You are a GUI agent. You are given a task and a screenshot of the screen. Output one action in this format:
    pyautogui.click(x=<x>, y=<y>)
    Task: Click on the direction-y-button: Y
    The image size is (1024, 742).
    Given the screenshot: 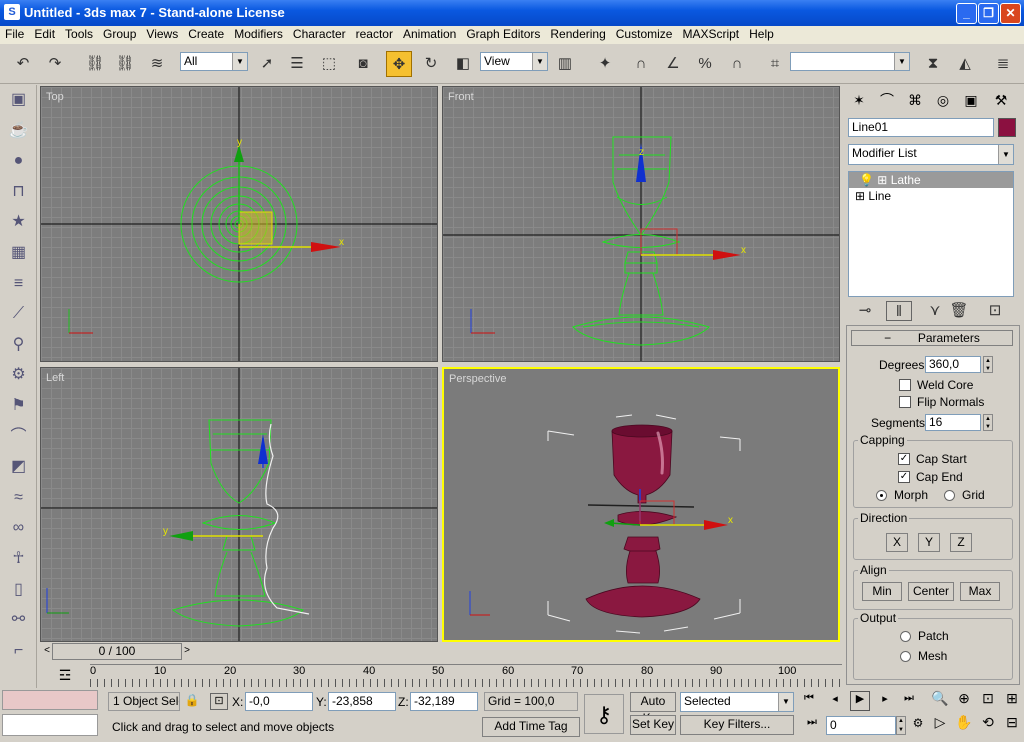 What is the action you would take?
    pyautogui.click(x=929, y=542)
    